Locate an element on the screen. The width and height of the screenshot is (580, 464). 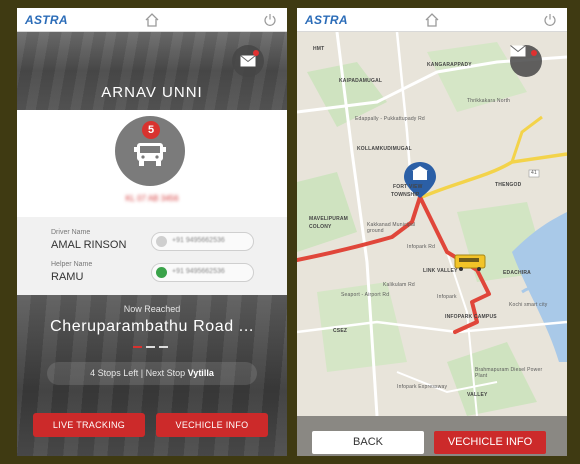
stops-summary: 4 Stops Left | Next Stop Vytilla is located at coordinates (152, 373).